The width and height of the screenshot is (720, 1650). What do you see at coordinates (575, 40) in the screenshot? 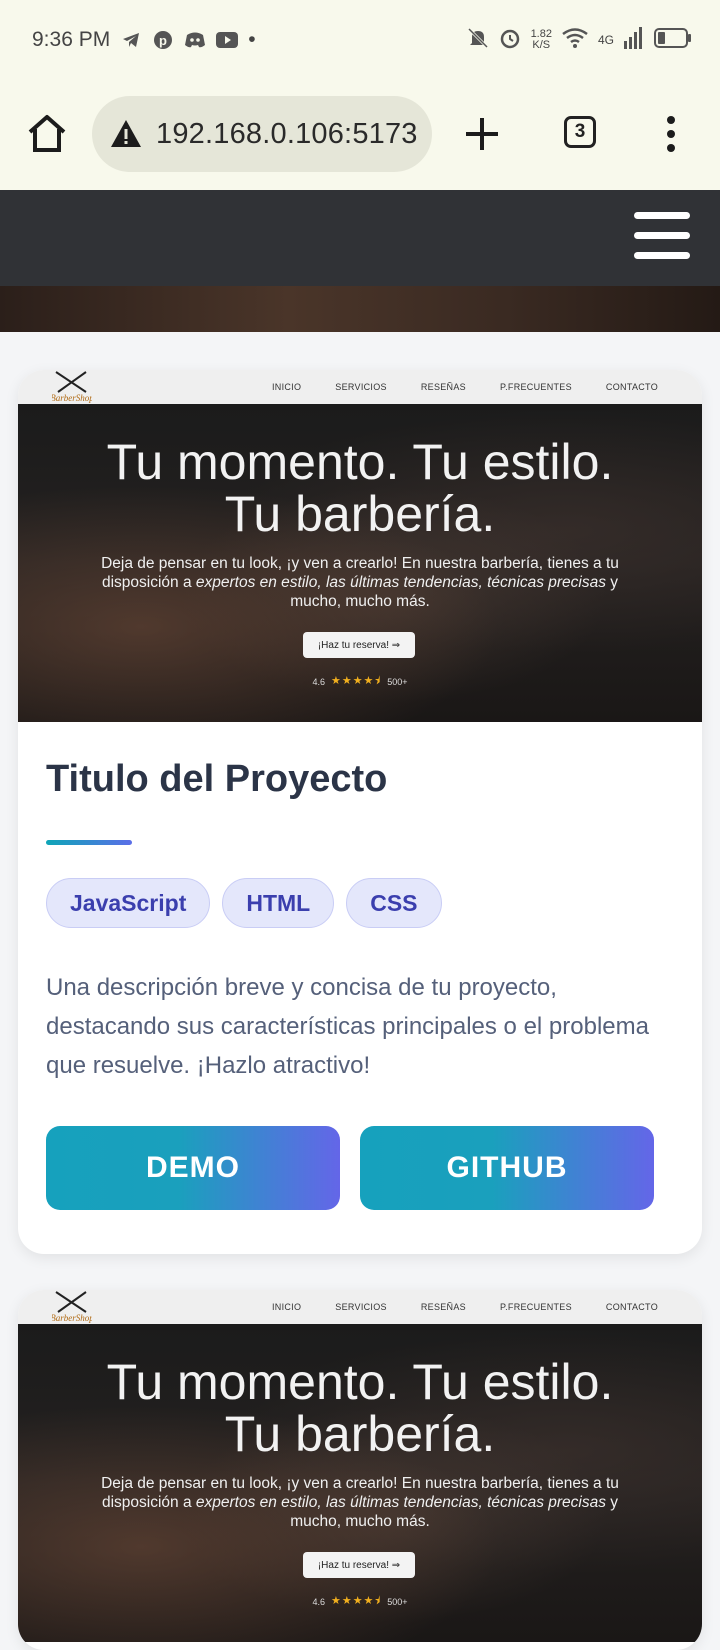
I see `wifi-icon` at bounding box center [575, 40].